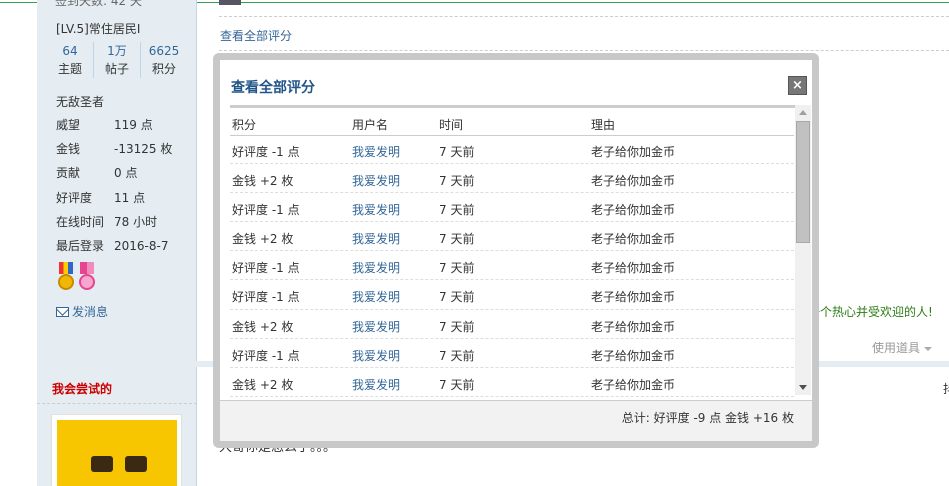 The image size is (949, 486). What do you see at coordinates (230, 2) in the screenshot?
I see `post-avatar-fragment` at bounding box center [230, 2].